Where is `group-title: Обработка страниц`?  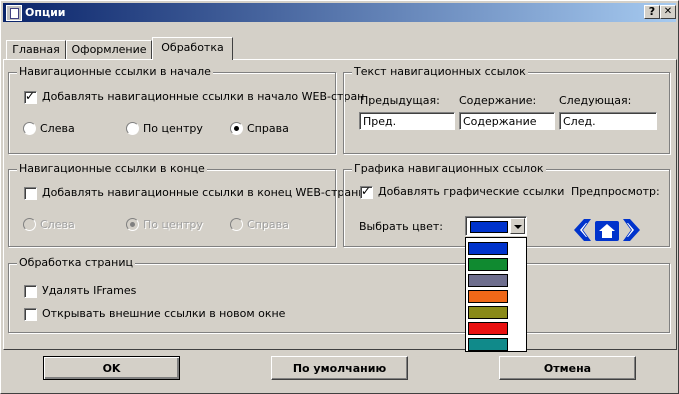
group-title: Обработка страниц is located at coordinates (76, 262).